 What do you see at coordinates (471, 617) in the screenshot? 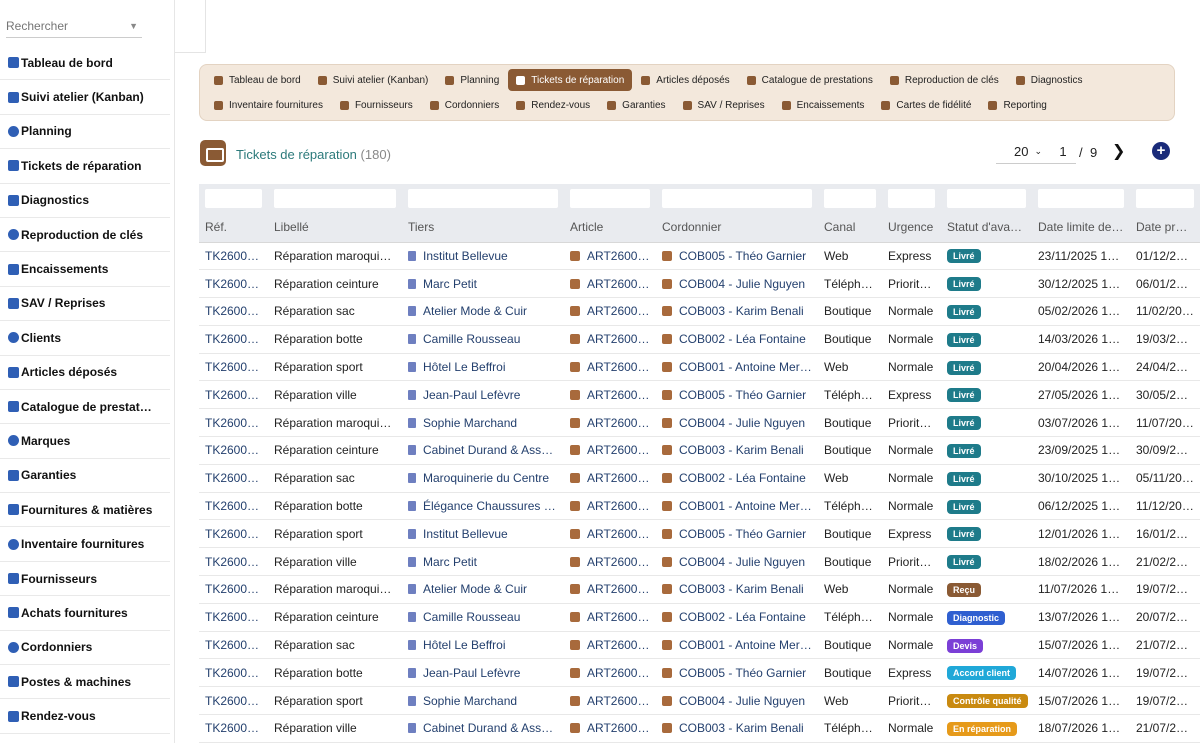
I see `tiers-link: Camille Rousseau` at bounding box center [471, 617].